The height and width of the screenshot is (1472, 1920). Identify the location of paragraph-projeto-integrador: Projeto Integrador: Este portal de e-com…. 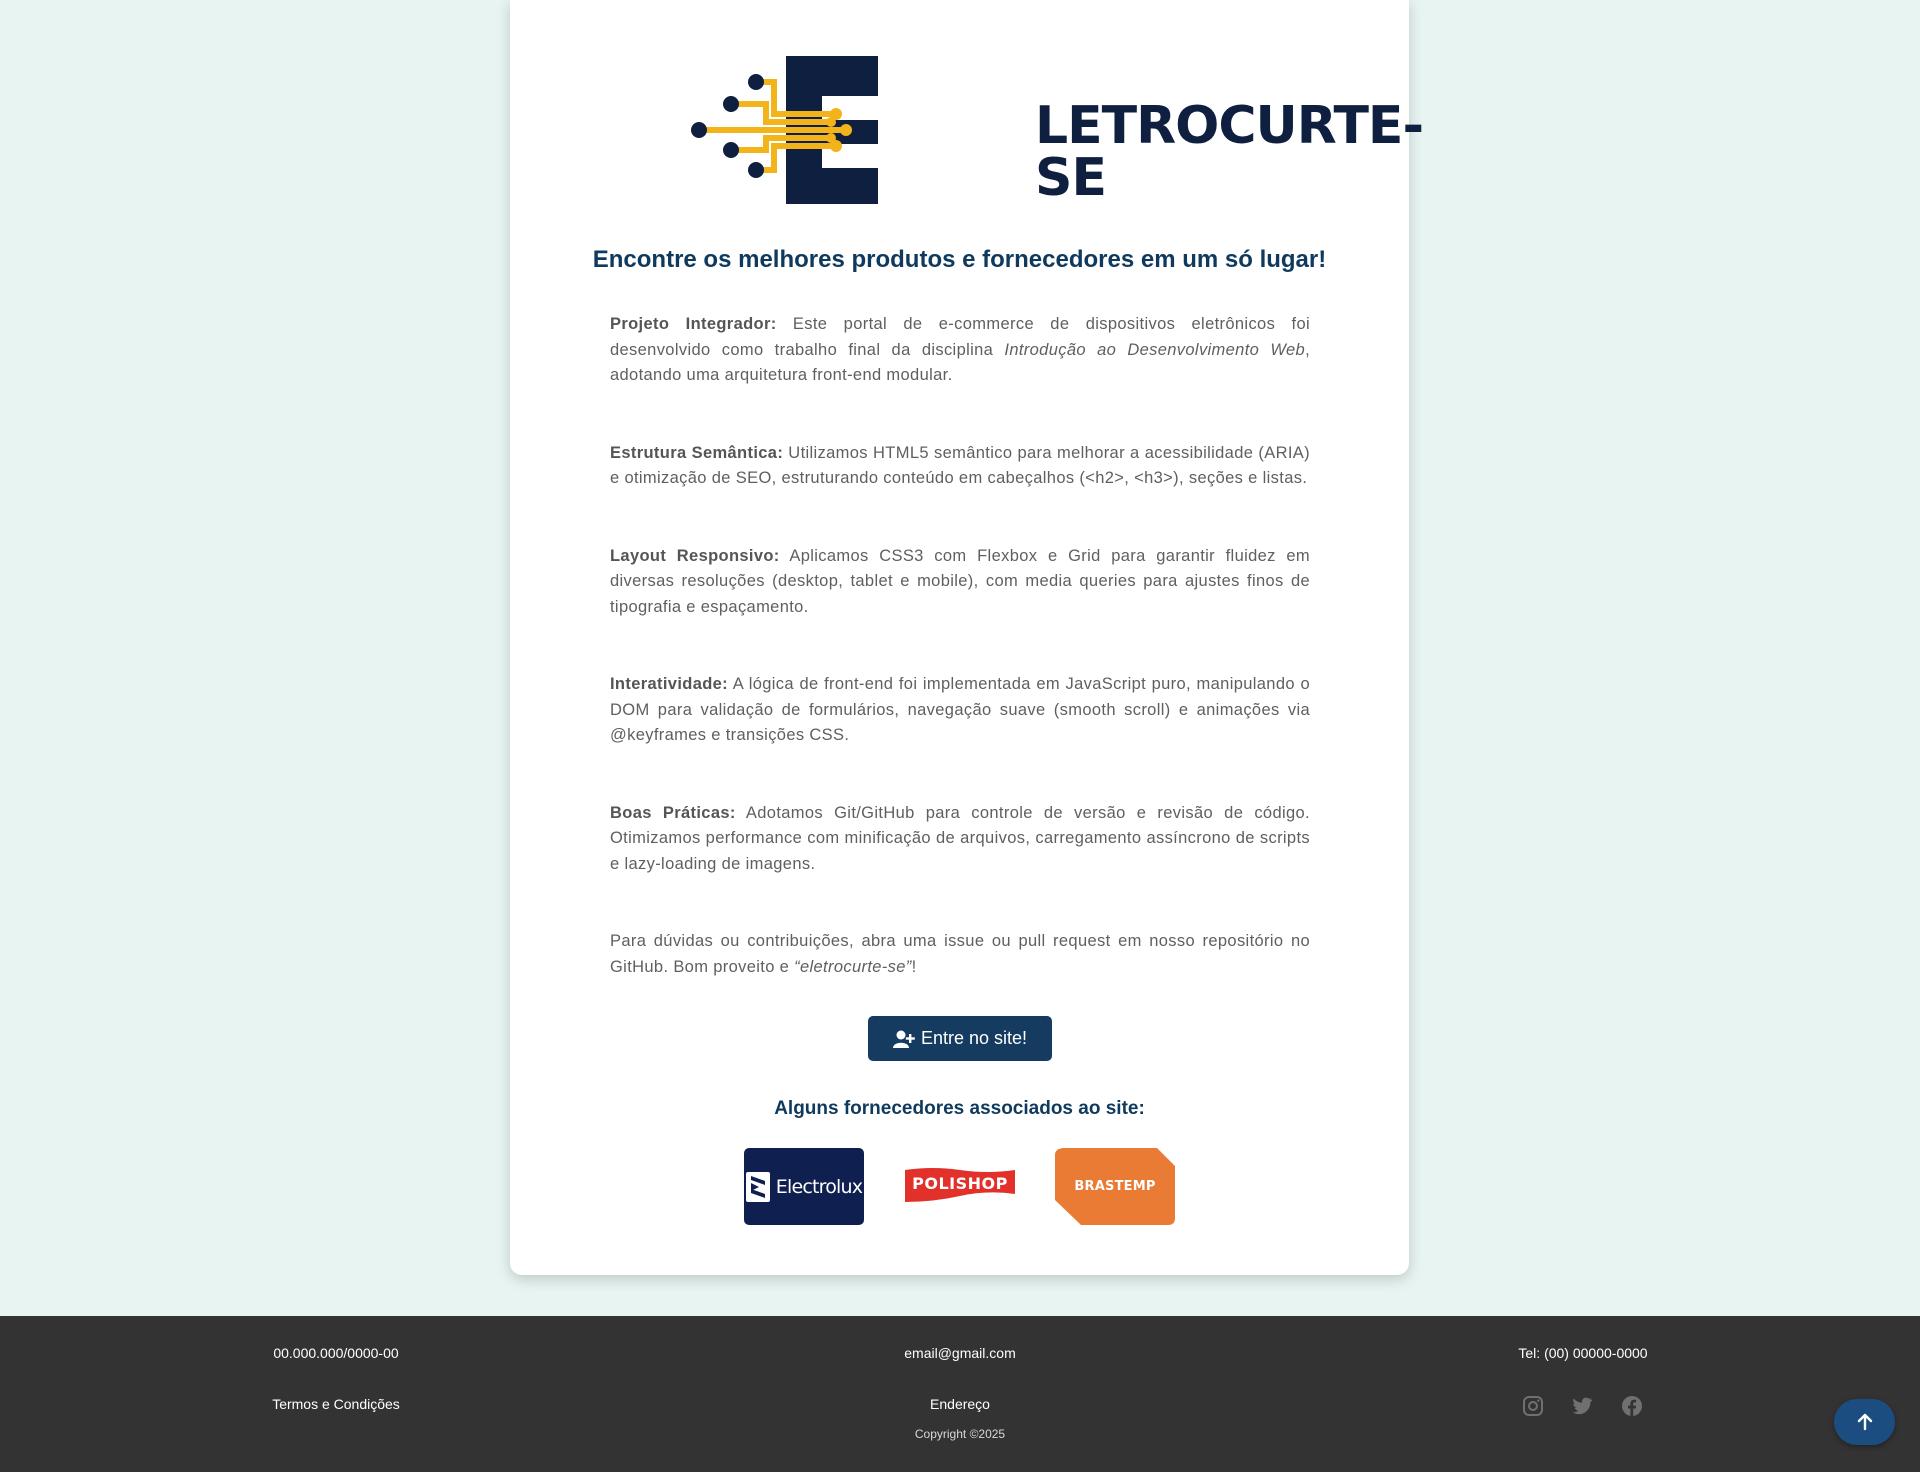
(960, 350).